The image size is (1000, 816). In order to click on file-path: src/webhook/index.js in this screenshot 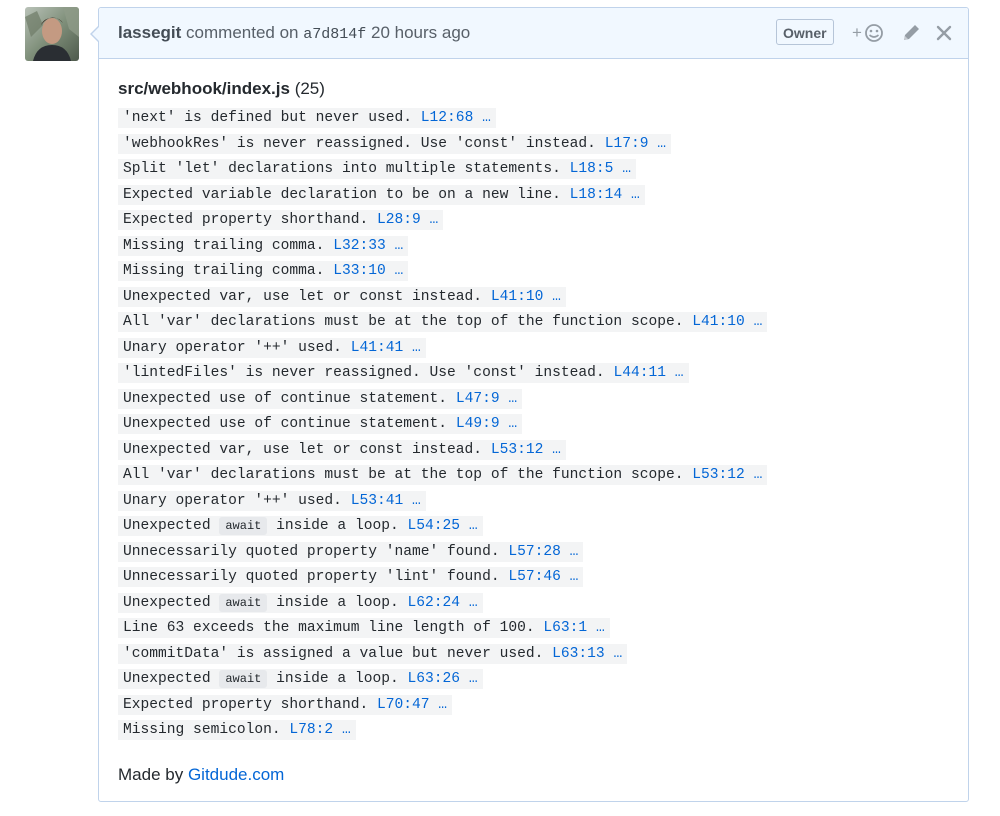, I will do `click(204, 88)`.